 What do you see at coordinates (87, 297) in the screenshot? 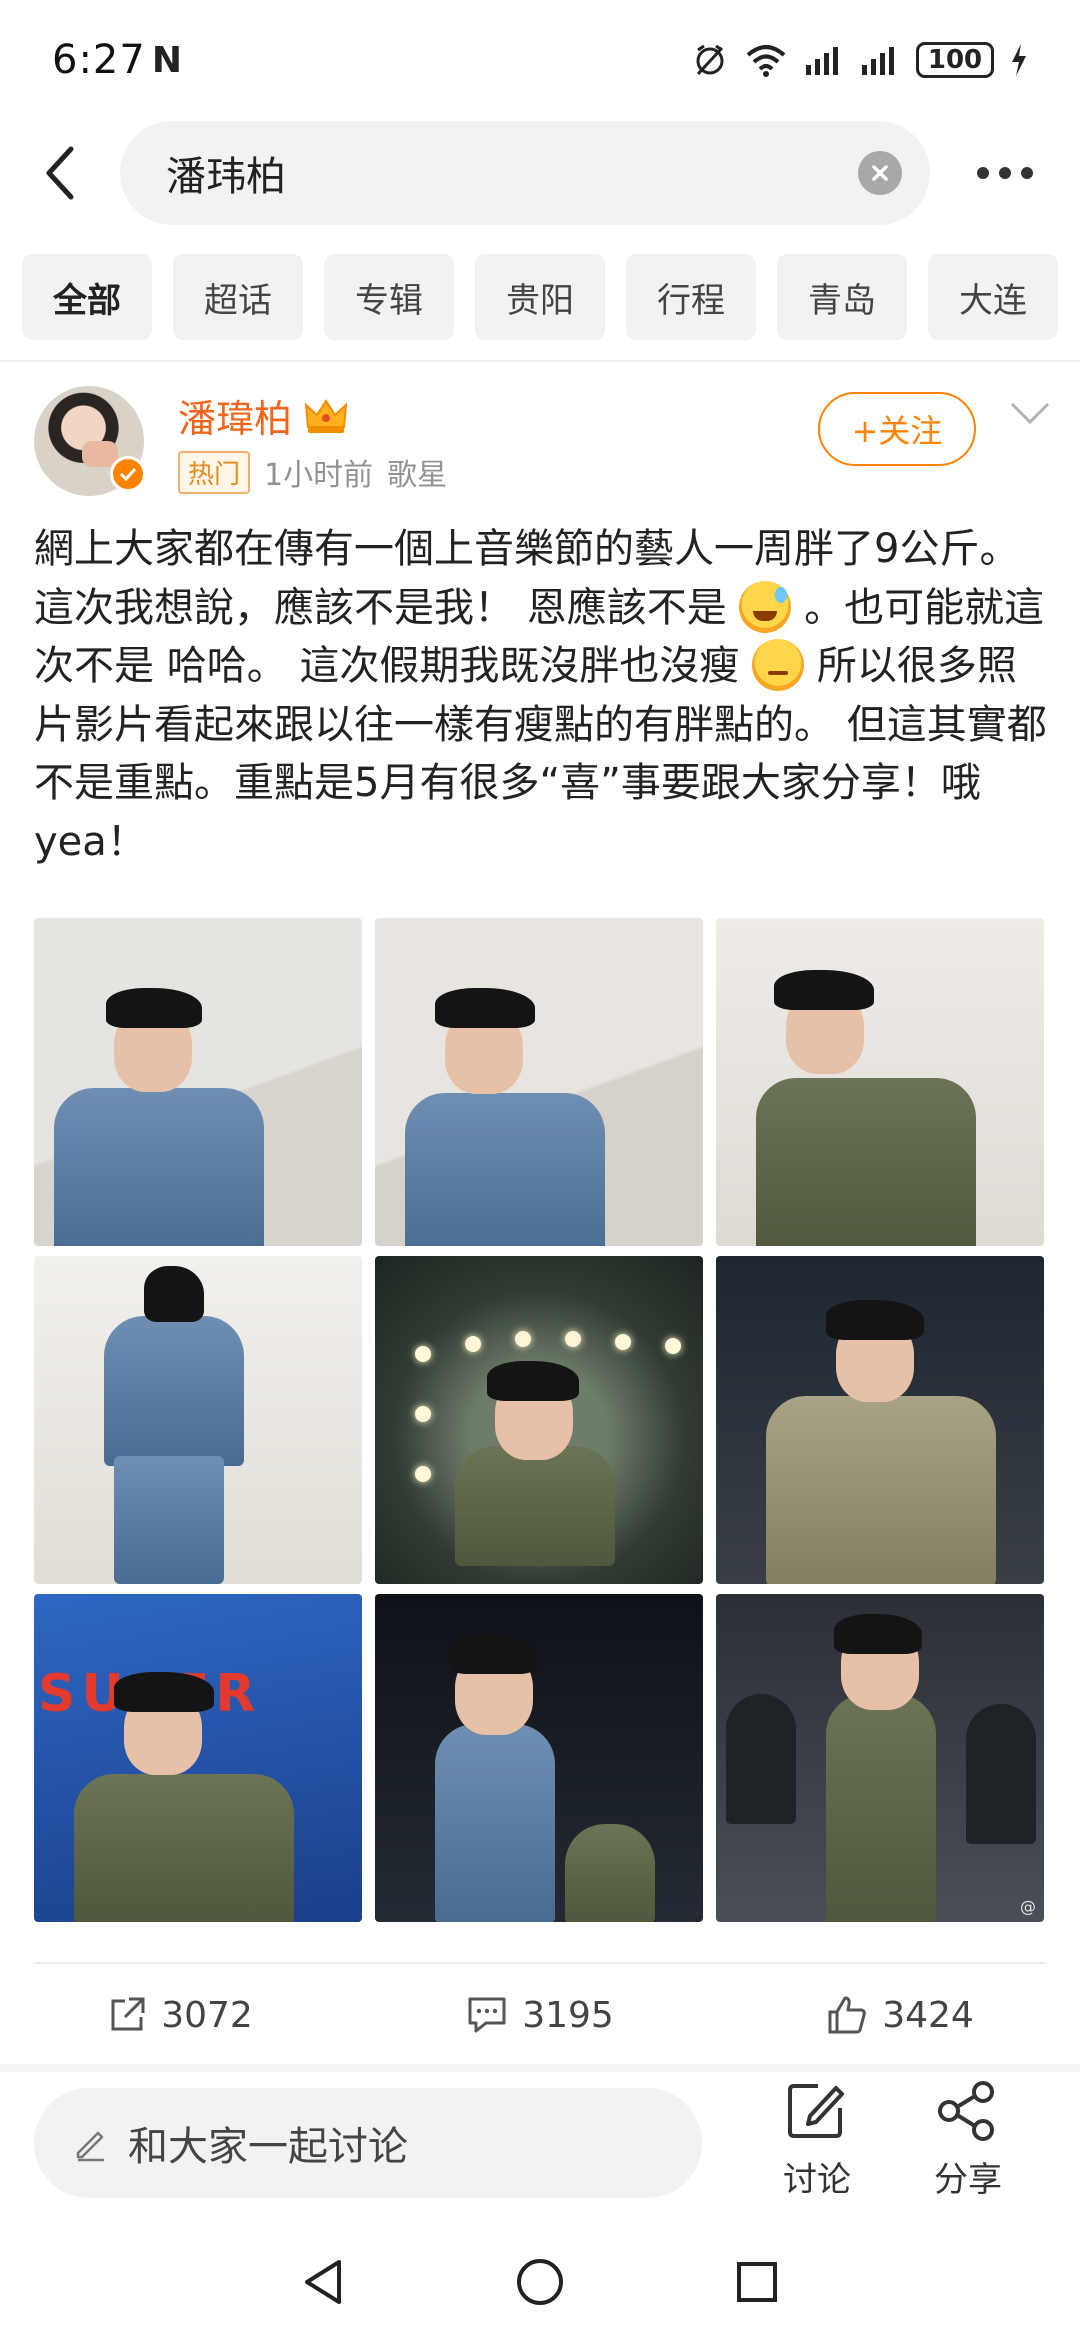
I see `filter-tab-all: 全部` at bounding box center [87, 297].